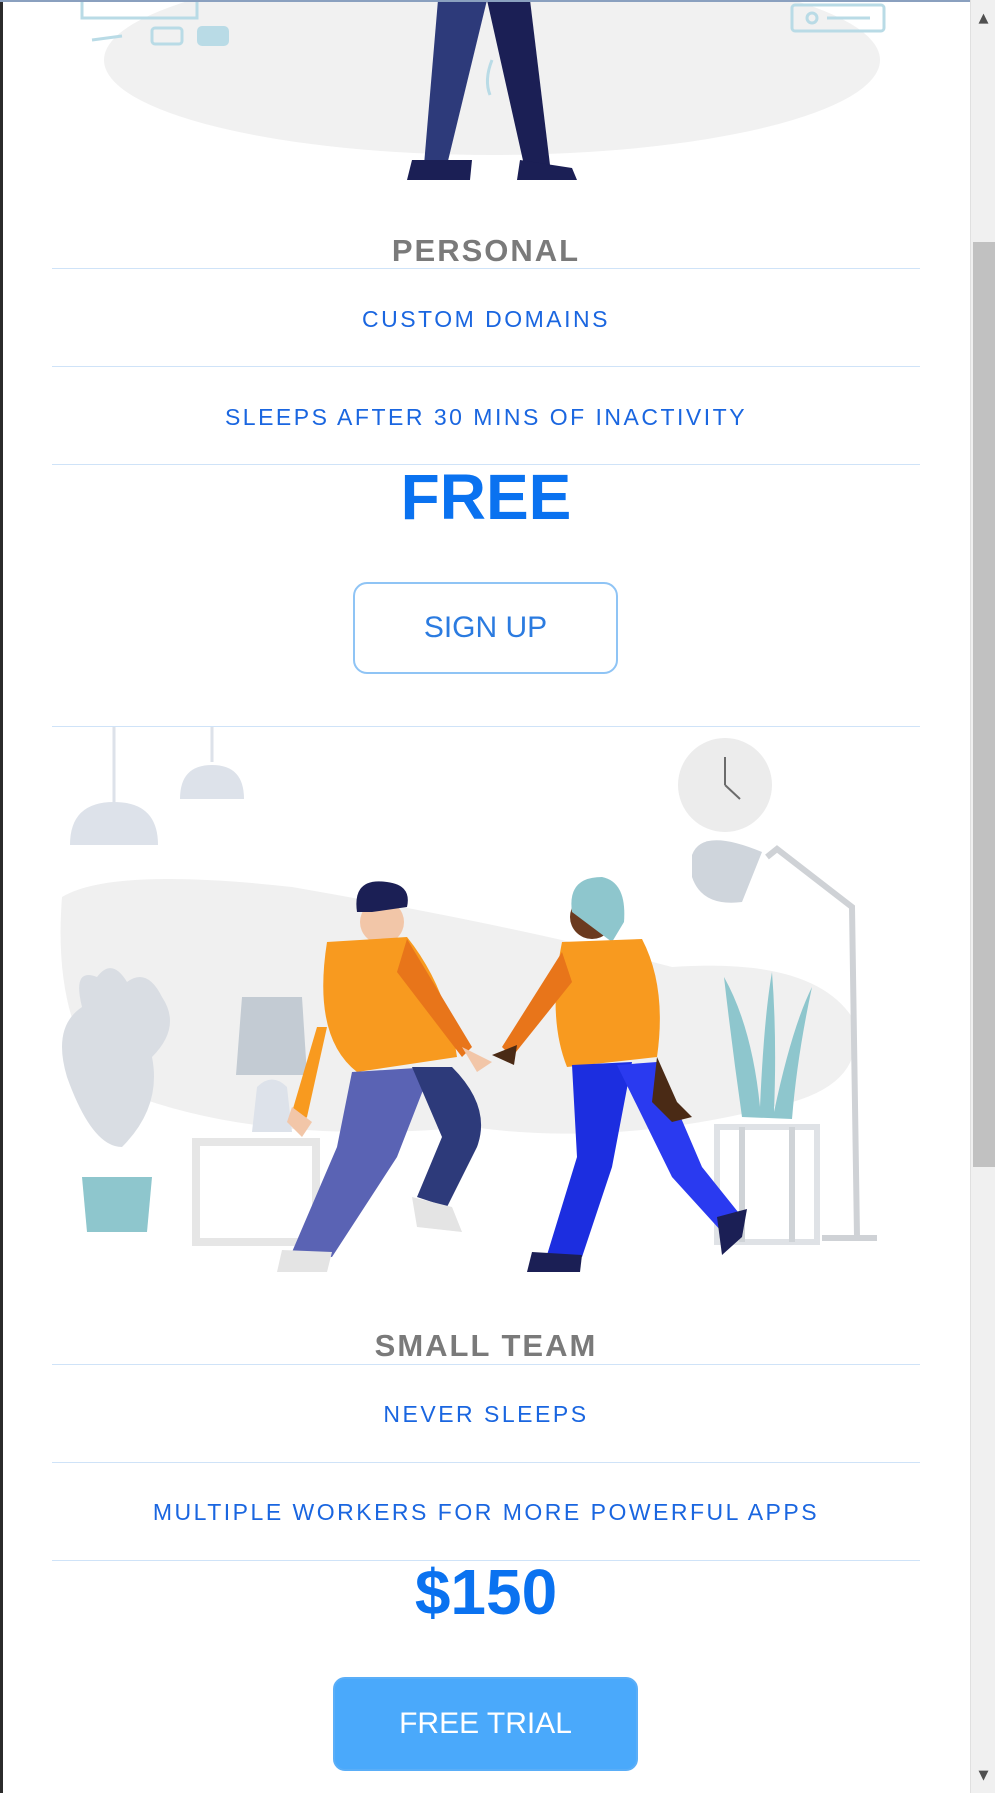 The image size is (995, 1793). What do you see at coordinates (983, 1776) in the screenshot?
I see `scroll-down-icon: ▼` at bounding box center [983, 1776].